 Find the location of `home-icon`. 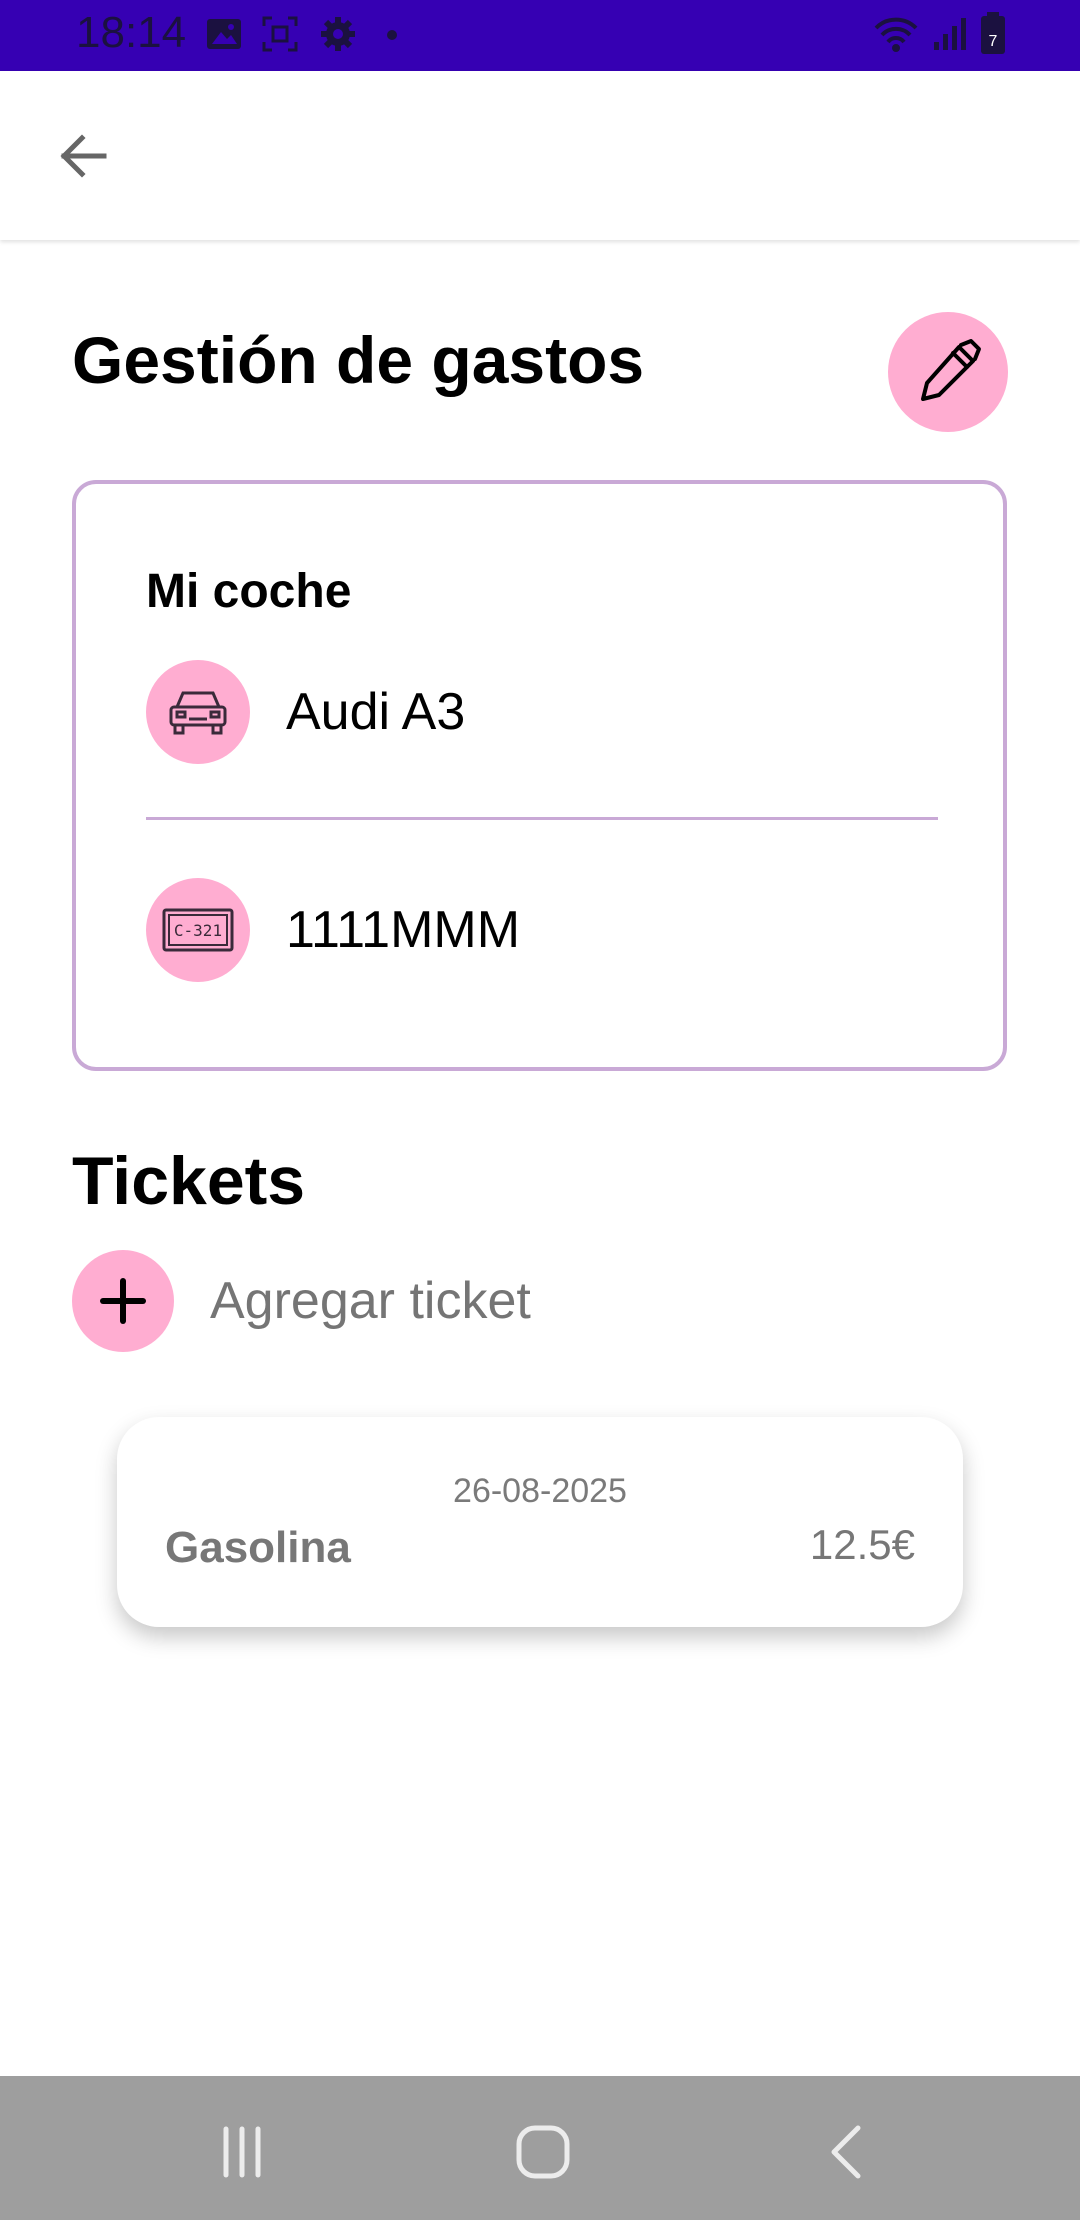

home-icon is located at coordinates (543, 2152).